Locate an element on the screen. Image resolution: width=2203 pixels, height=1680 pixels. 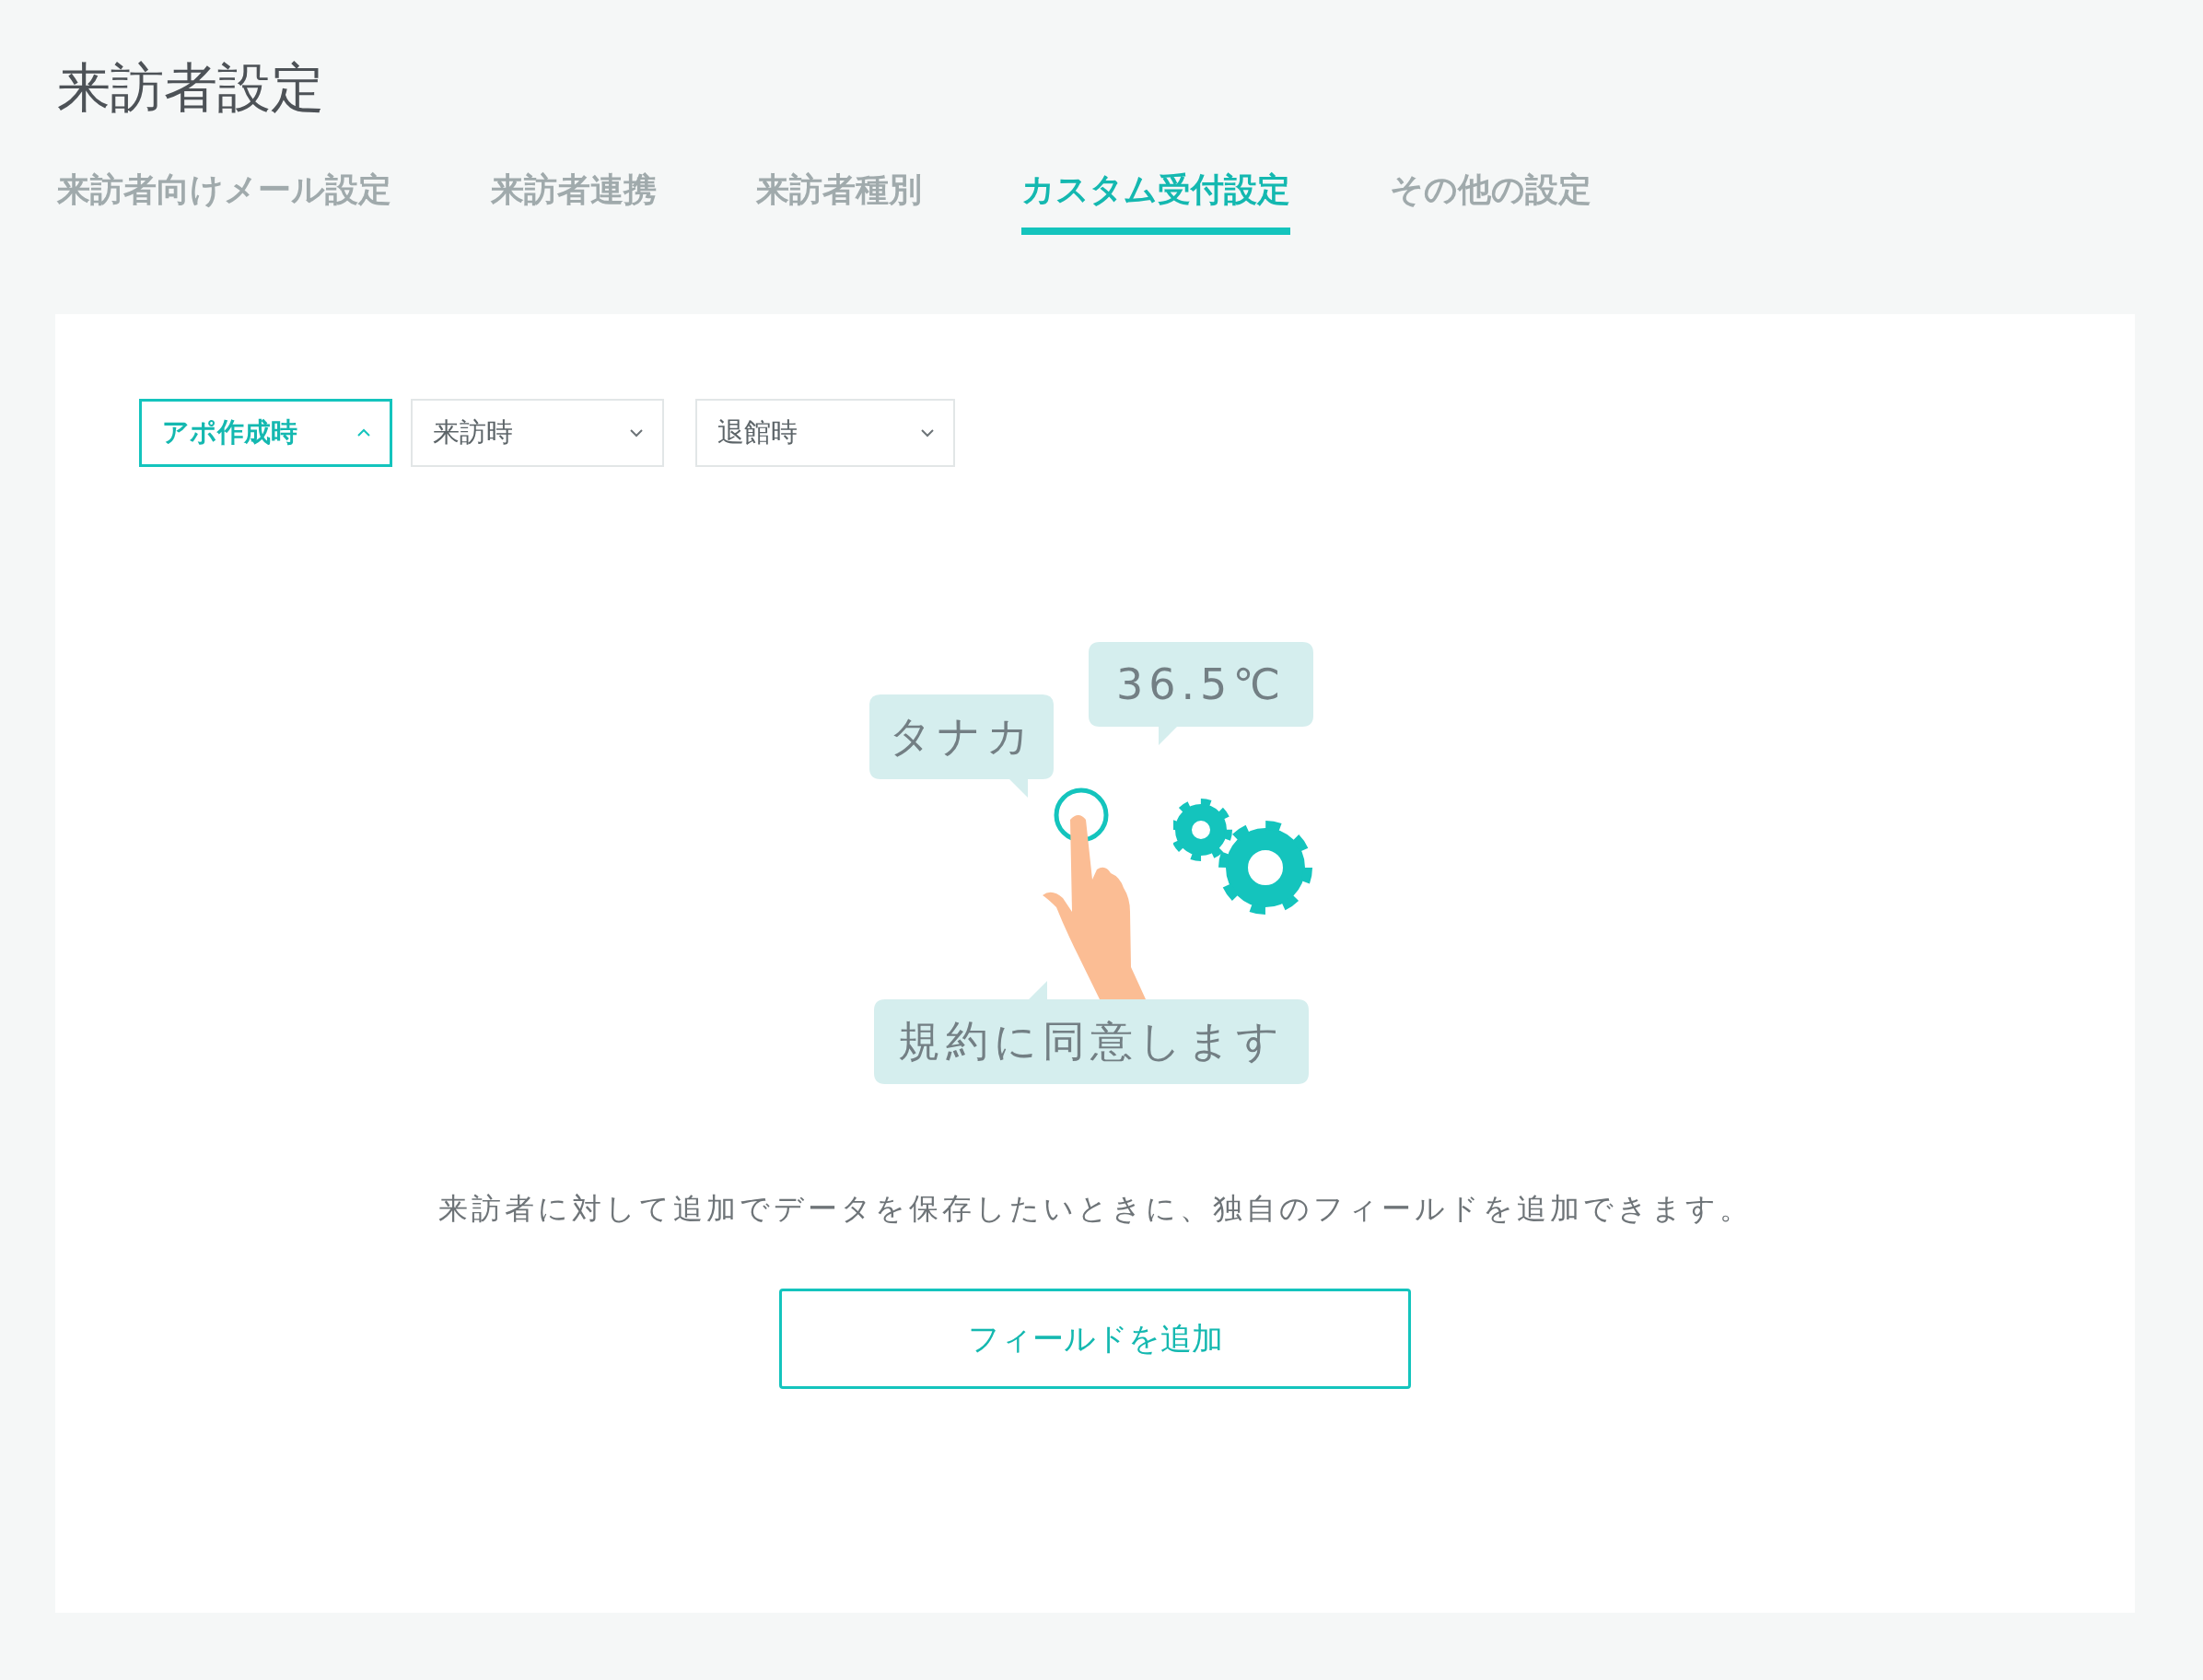
dropdown: 来訪時 is located at coordinates (537, 433).